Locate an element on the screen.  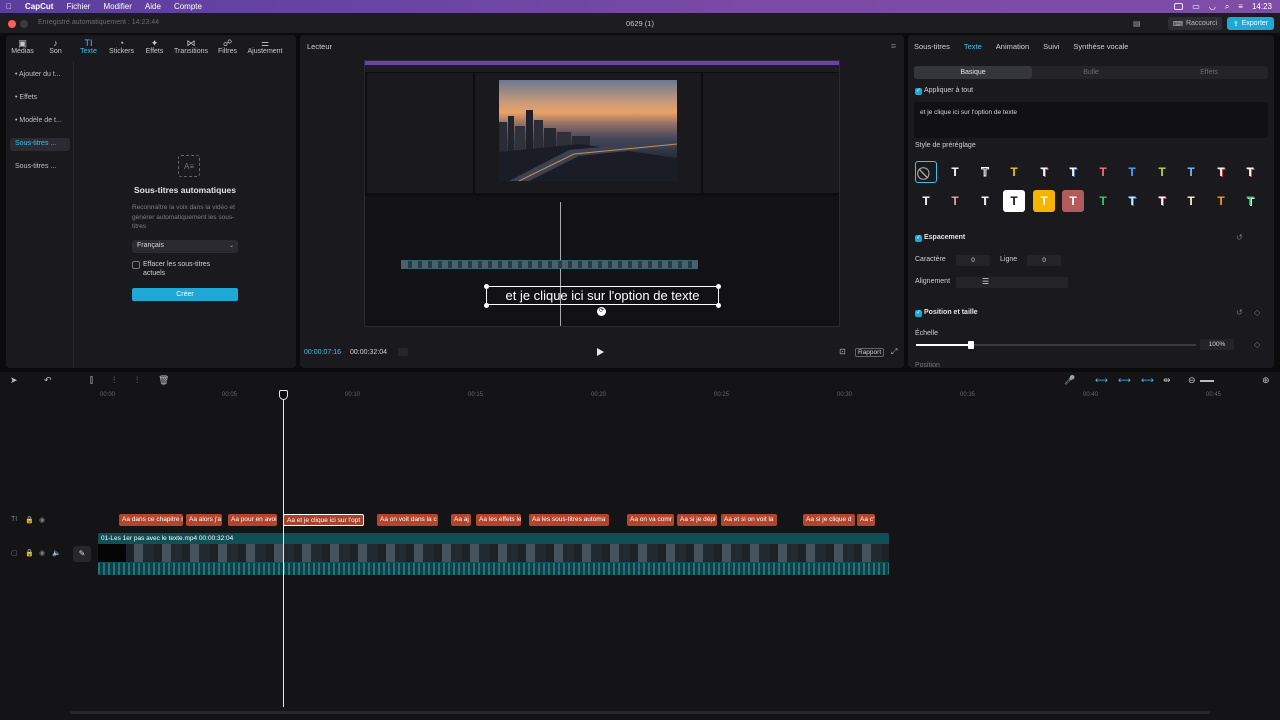
align-center-icon: ☰ is located at coordinates (985, 281).